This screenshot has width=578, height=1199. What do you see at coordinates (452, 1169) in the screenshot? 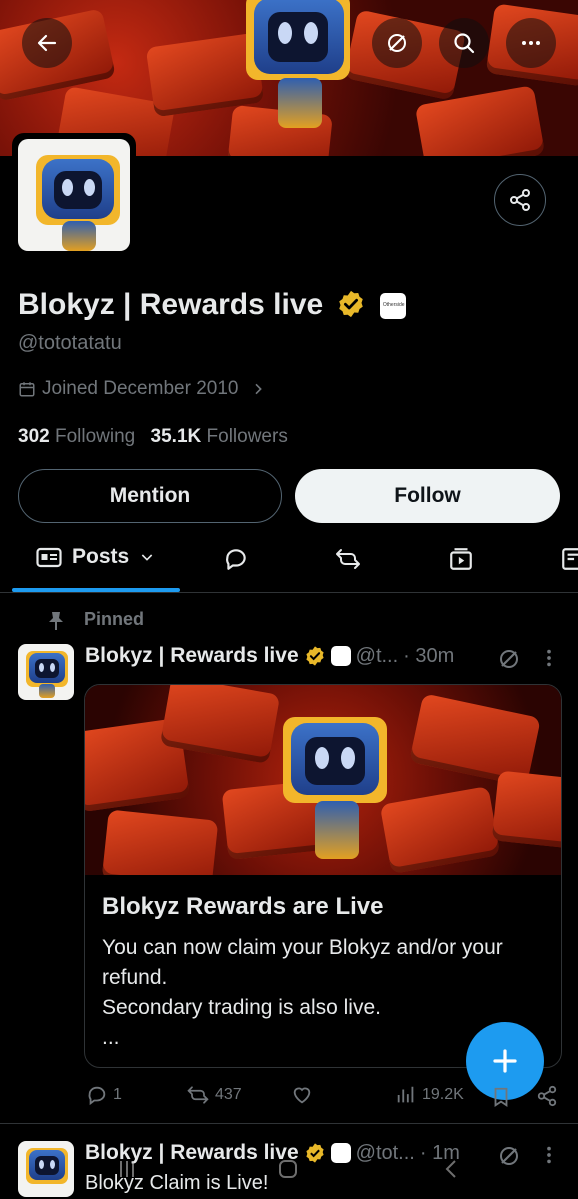
I see `system-back-icon` at bounding box center [452, 1169].